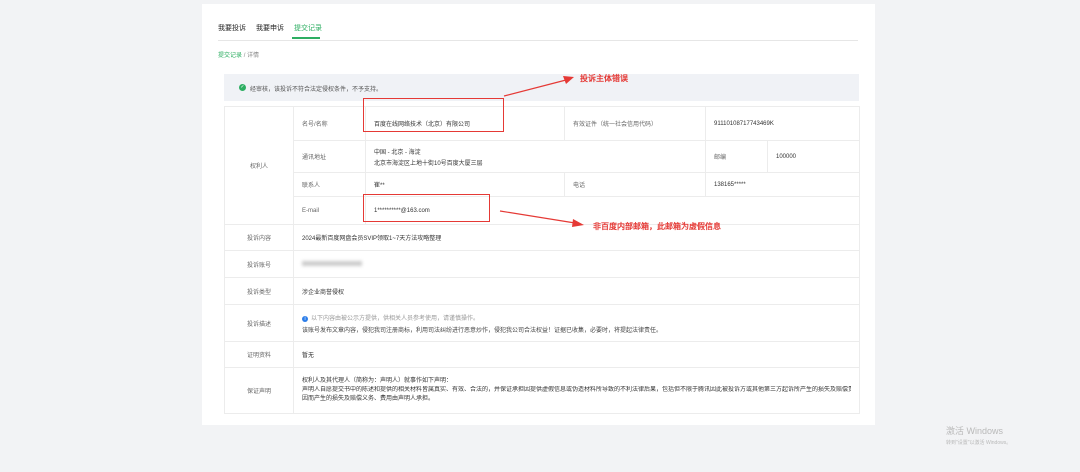  Describe the element at coordinates (395, 318) in the screenshot. I see `desc-hint: 以下内容由被公示方提供，供相关人员参考使用，请谨慎操作。` at that location.